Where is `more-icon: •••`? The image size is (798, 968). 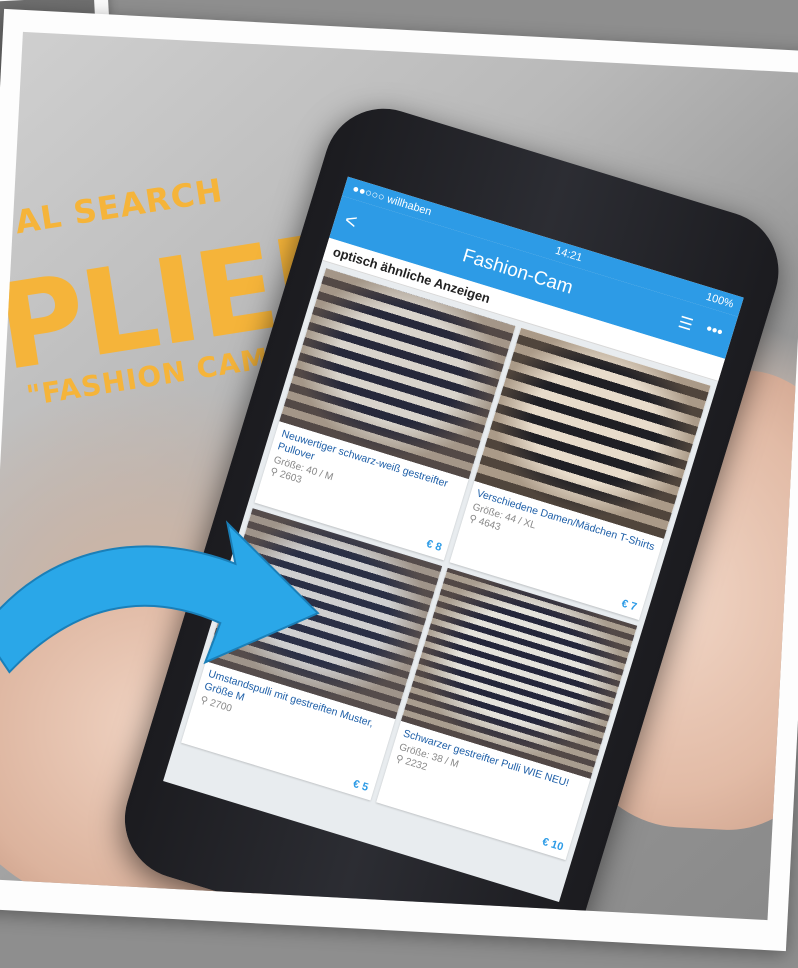 more-icon: ••• is located at coordinates (714, 332).